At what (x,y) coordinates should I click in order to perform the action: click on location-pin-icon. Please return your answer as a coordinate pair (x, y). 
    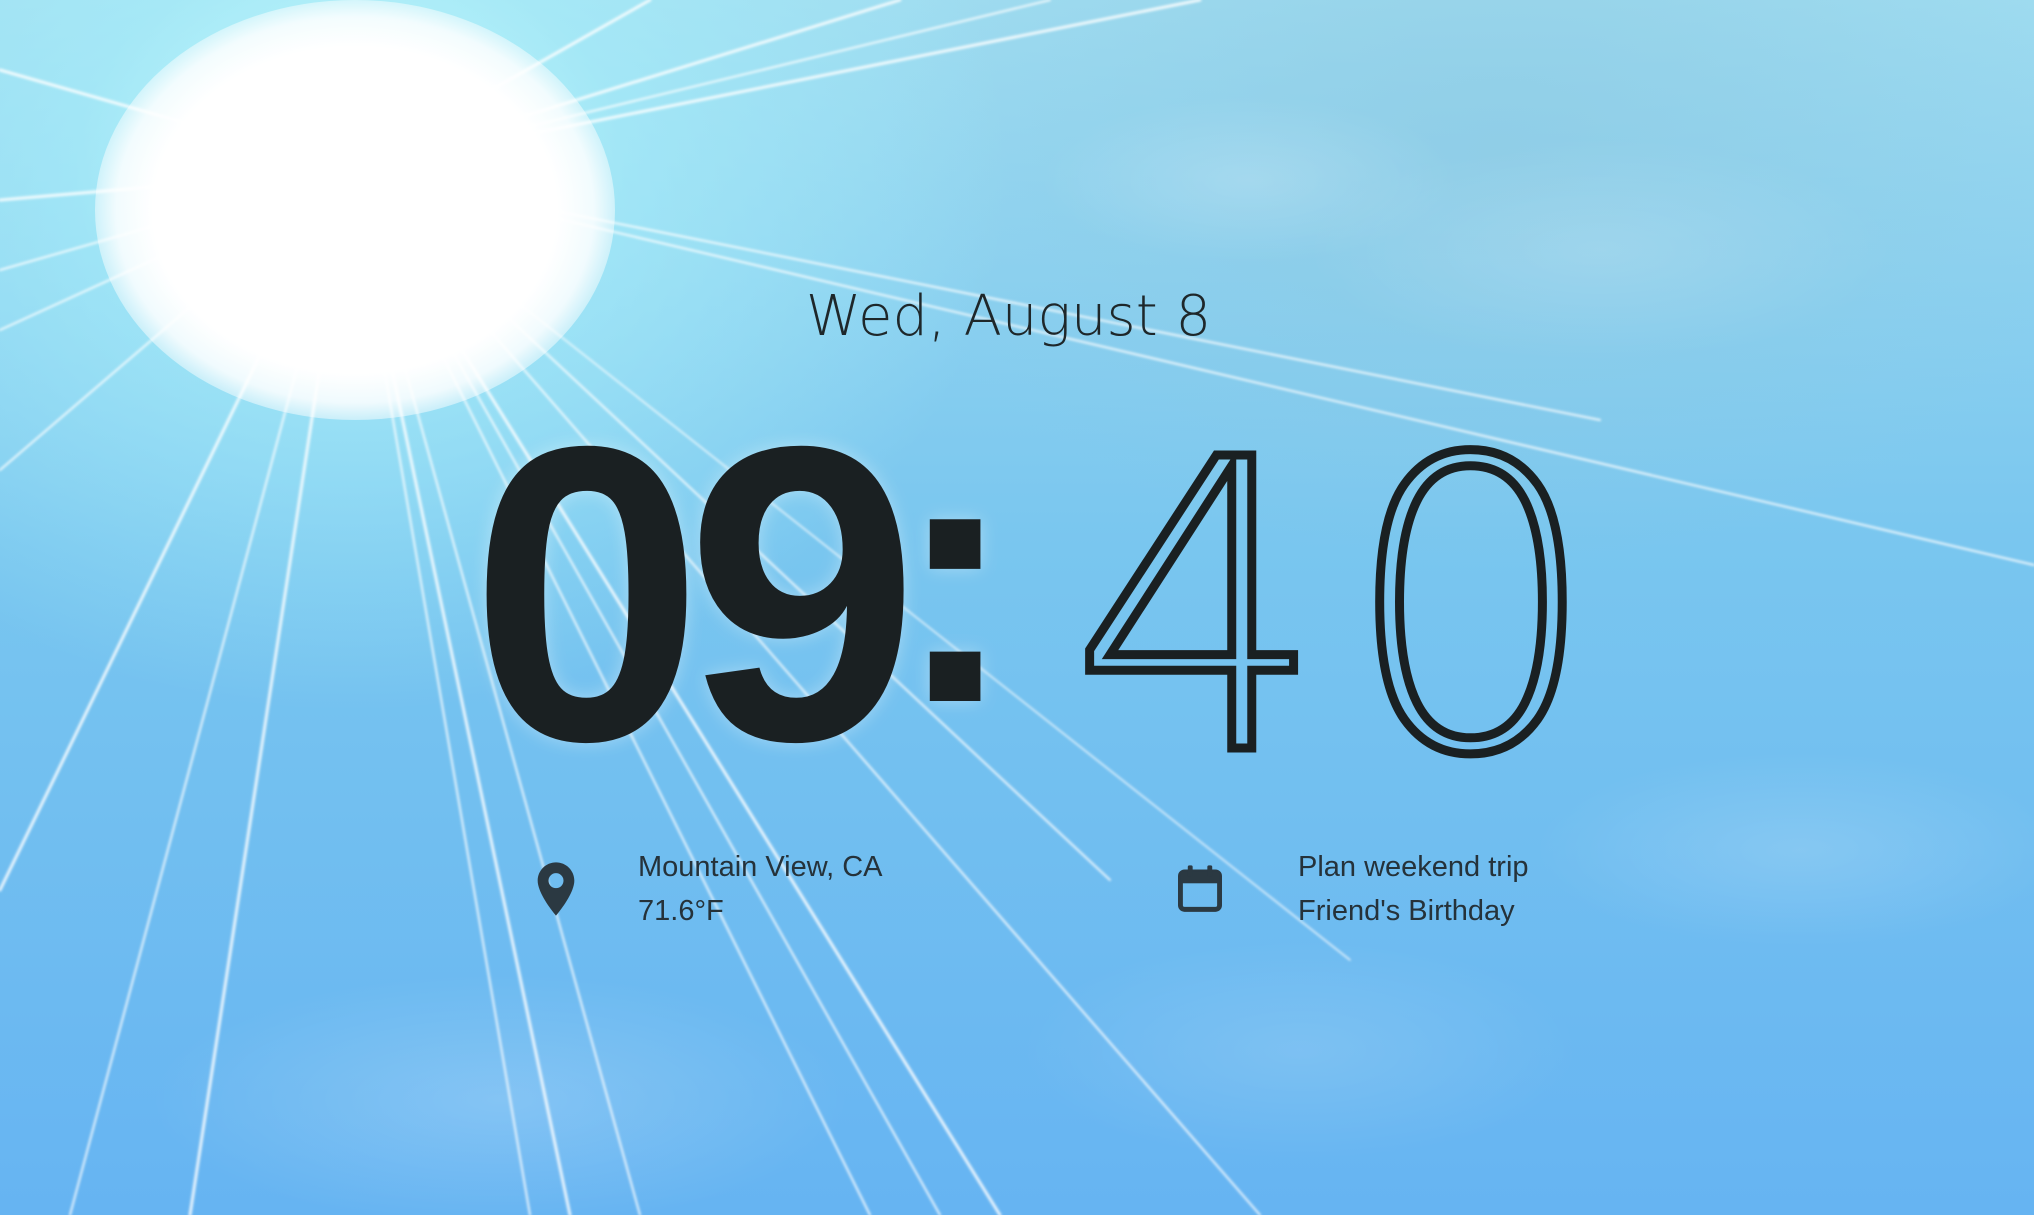
    Looking at the image, I should click on (556, 889).